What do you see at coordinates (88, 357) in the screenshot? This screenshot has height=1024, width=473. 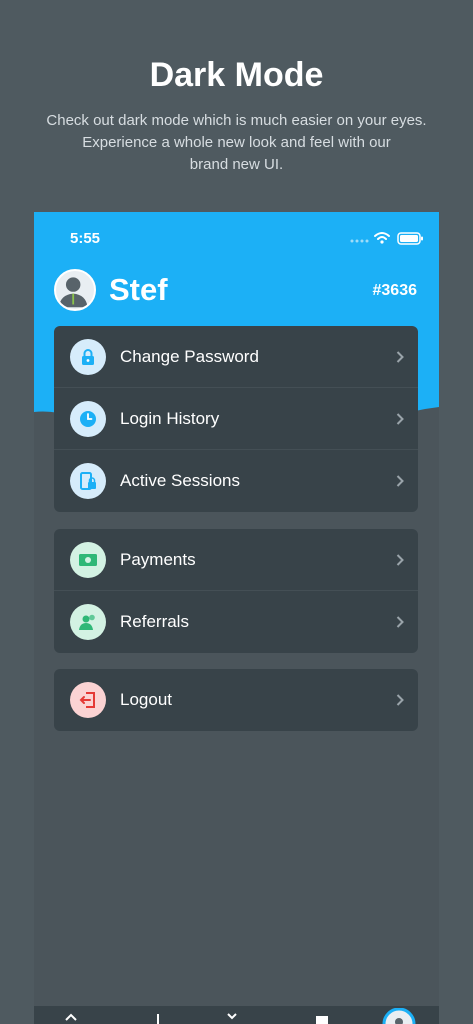 I see `lock-icon` at bounding box center [88, 357].